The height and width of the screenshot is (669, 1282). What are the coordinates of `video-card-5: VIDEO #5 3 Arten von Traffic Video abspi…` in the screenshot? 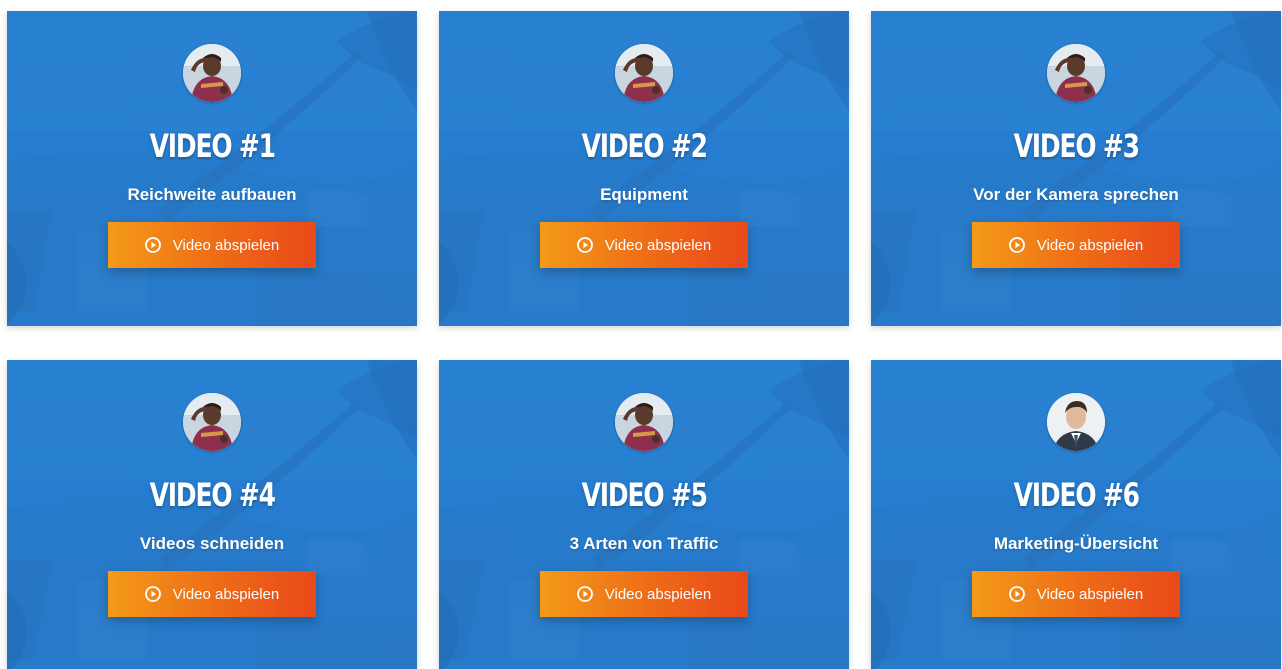 It's located at (644, 514).